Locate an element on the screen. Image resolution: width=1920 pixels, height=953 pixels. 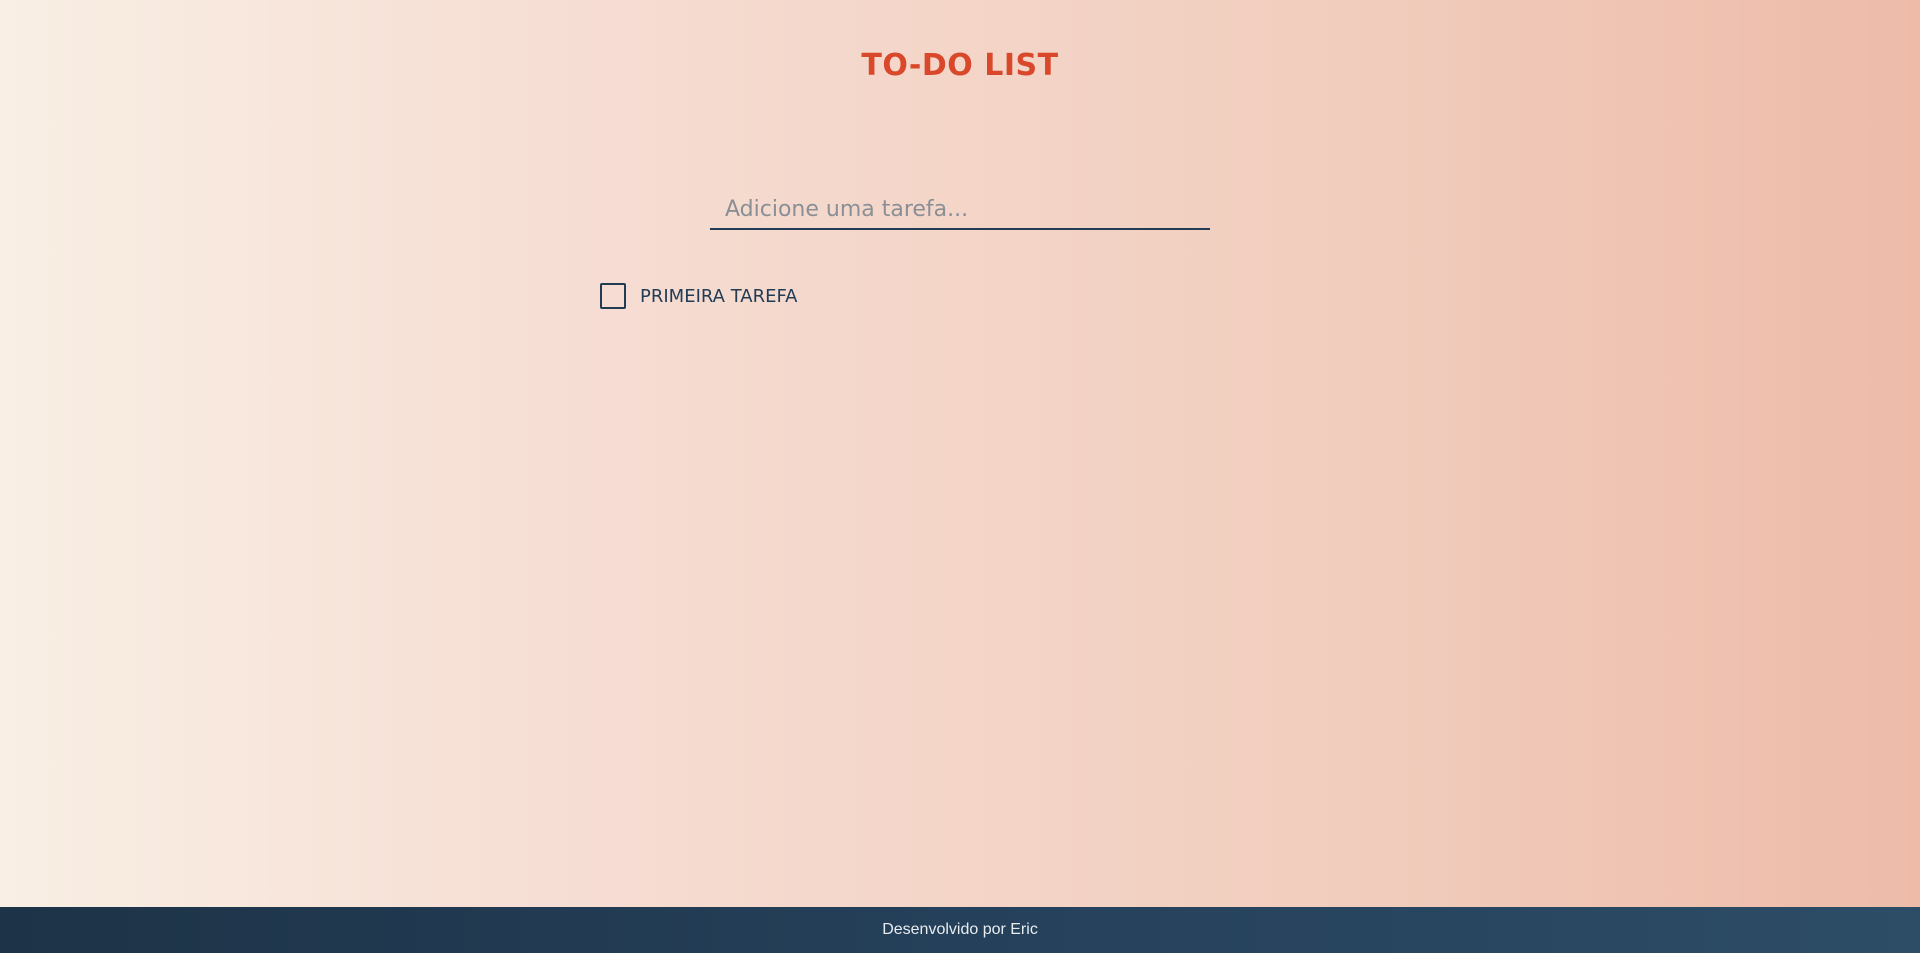
task-item: PRIMEIRA TAREFA is located at coordinates (699, 296).